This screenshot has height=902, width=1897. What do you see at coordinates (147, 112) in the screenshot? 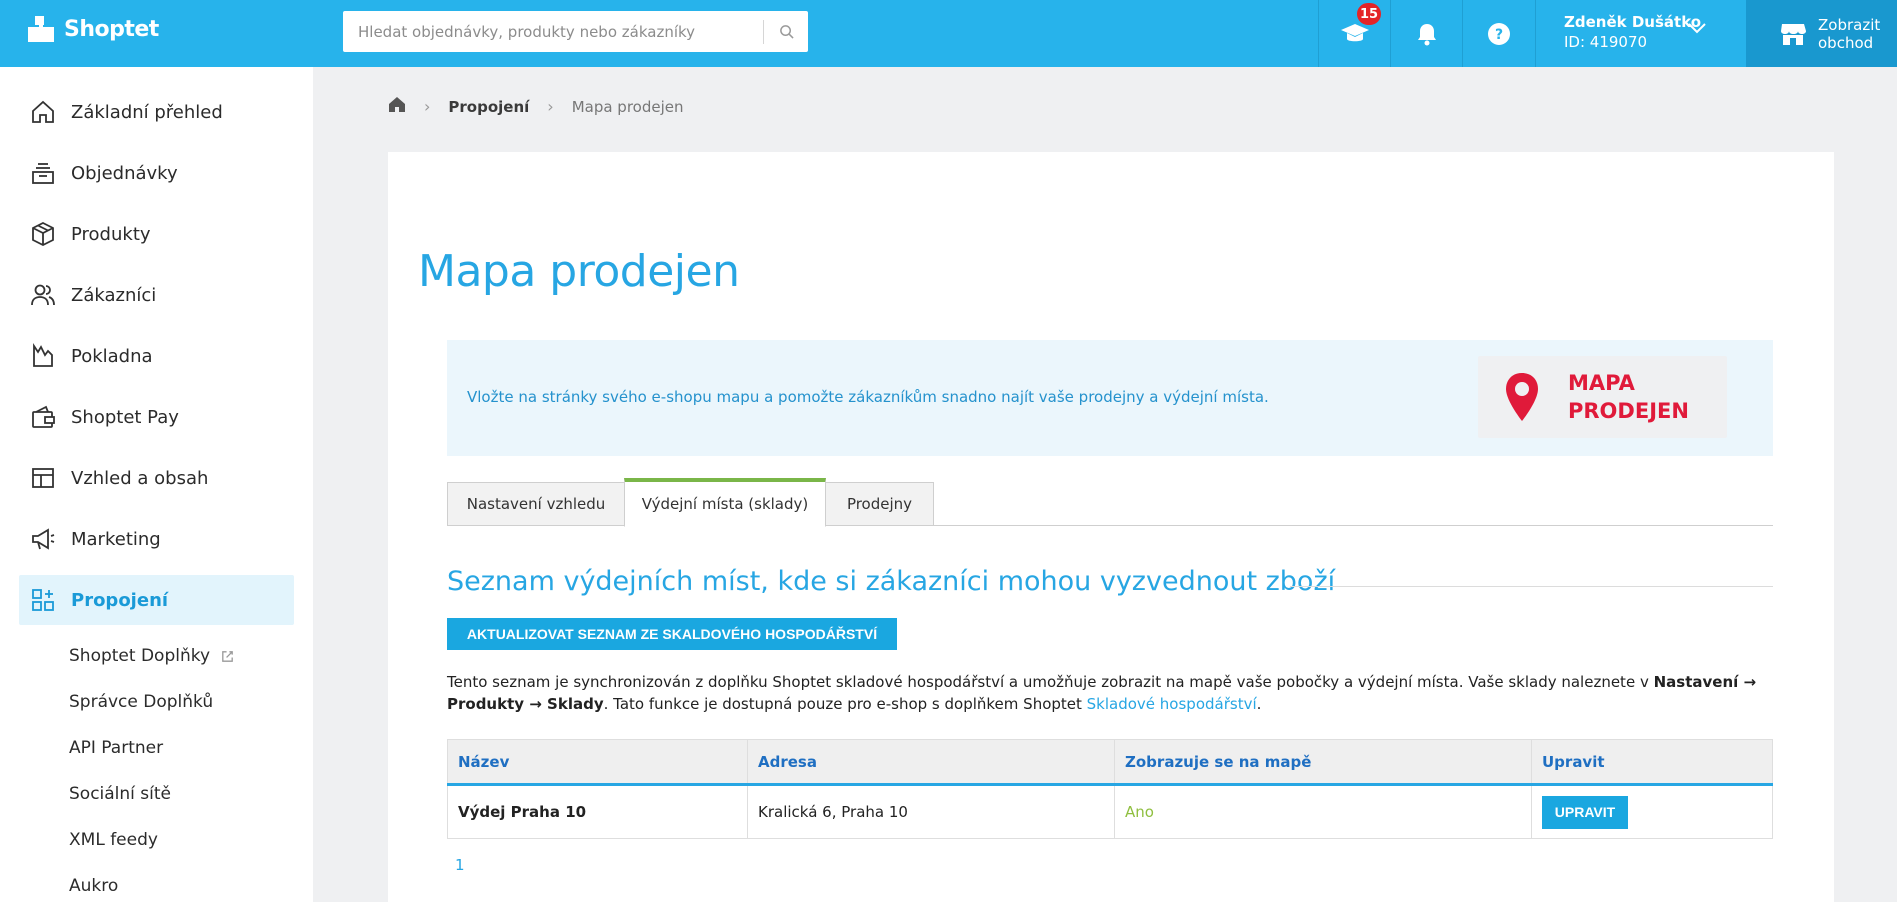
I see `sidebar-item-label: Základní přehled` at bounding box center [147, 112].